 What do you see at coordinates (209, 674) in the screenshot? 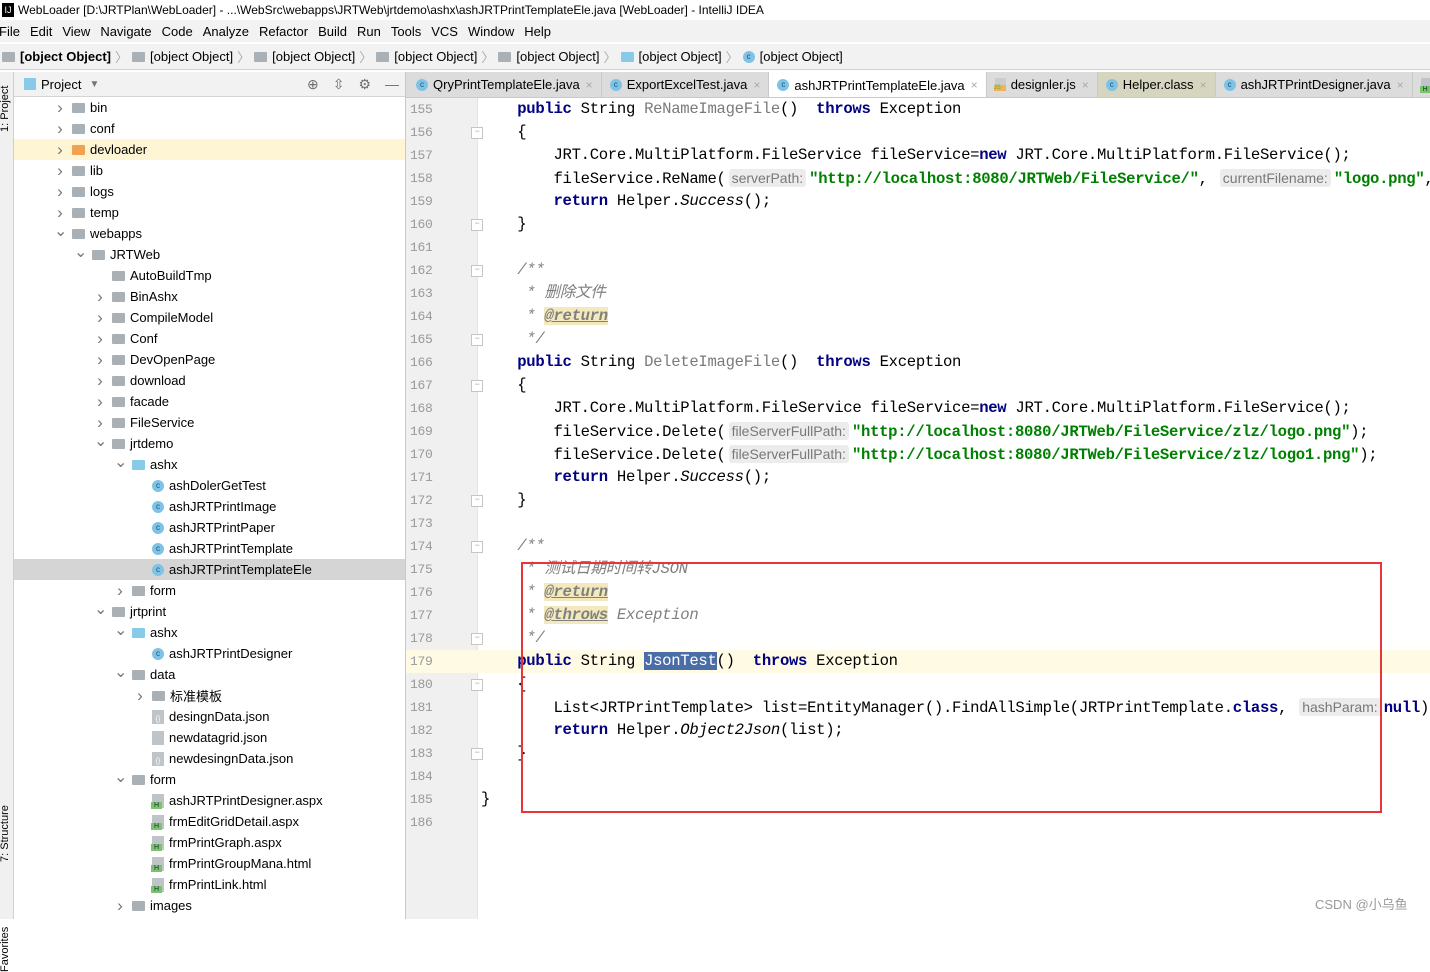
I see `tree-item: ⌄ data` at bounding box center [209, 674].